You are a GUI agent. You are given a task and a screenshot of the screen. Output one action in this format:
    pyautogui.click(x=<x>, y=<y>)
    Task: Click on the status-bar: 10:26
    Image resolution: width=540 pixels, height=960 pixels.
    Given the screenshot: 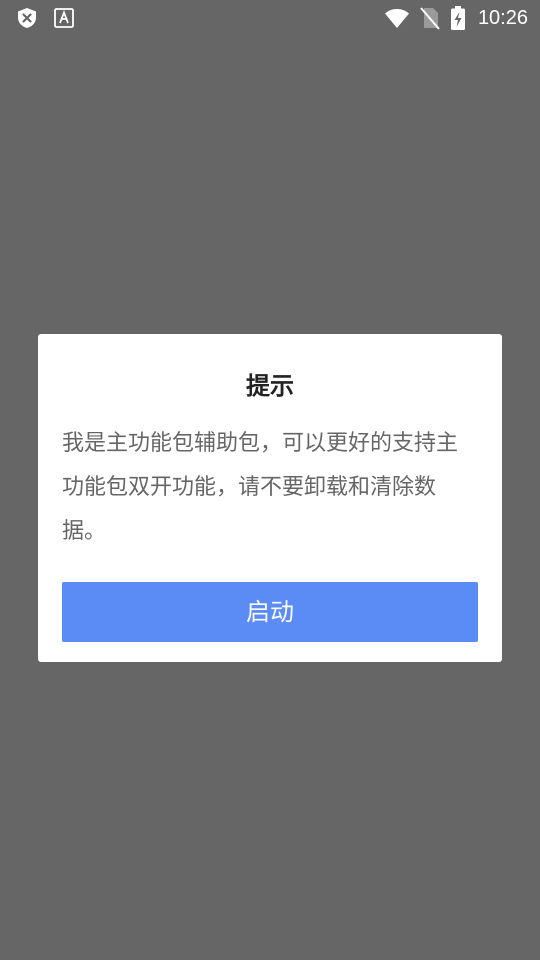 What is the action you would take?
    pyautogui.click(x=270, y=18)
    